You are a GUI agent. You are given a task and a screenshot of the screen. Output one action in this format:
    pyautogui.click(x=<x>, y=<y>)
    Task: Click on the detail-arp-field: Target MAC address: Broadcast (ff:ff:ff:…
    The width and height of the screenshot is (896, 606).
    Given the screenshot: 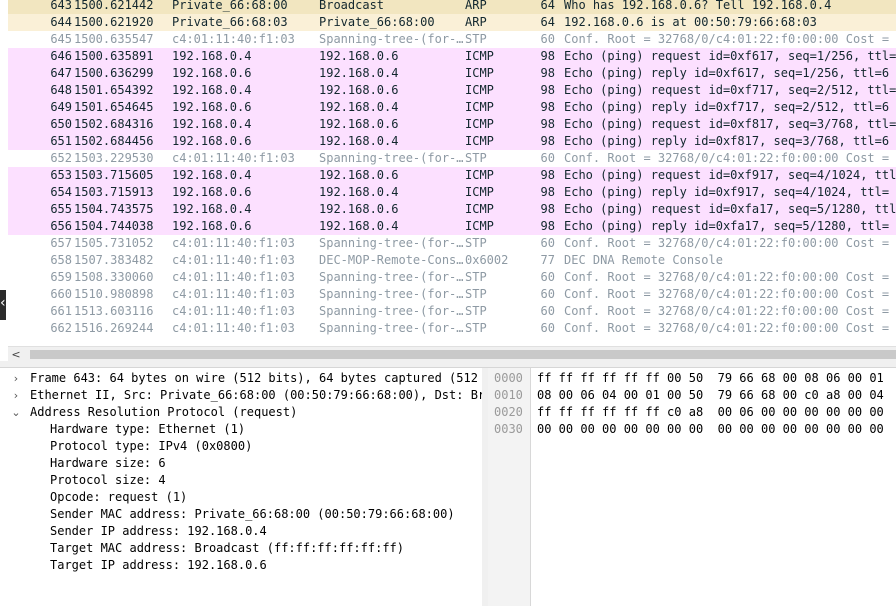 What is the action you would take?
    pyautogui.click(x=245, y=548)
    